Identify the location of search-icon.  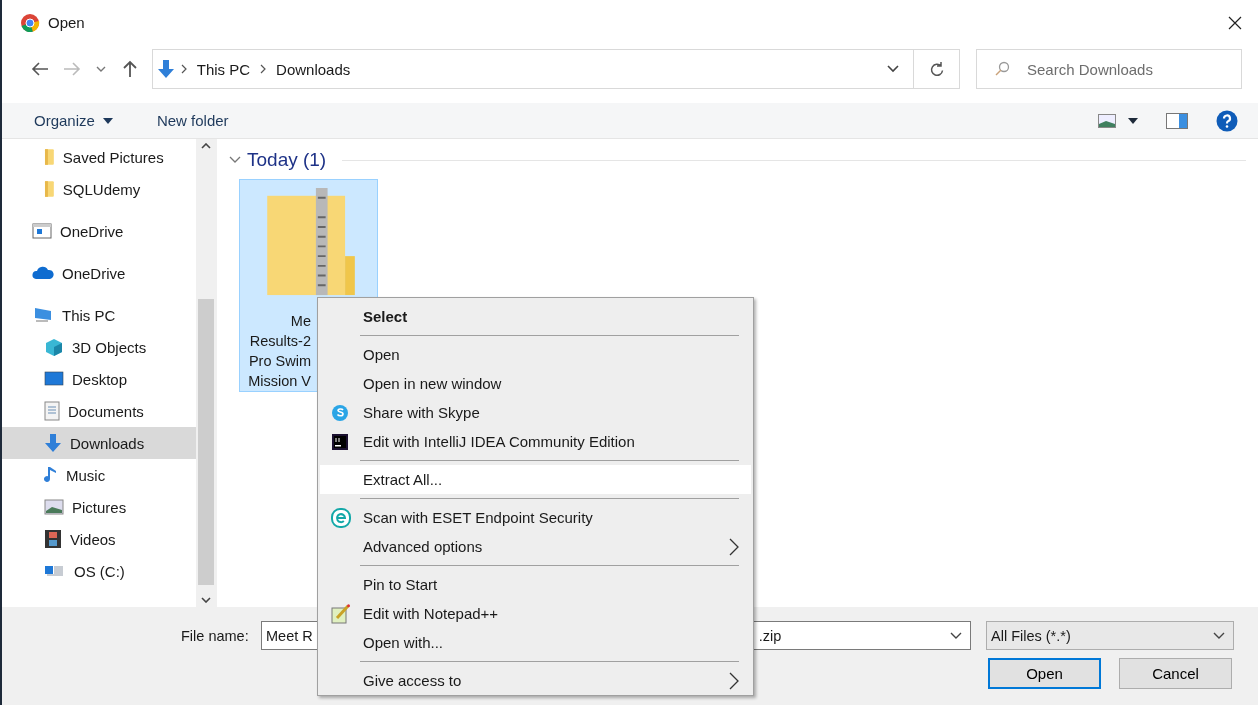
(1002, 69).